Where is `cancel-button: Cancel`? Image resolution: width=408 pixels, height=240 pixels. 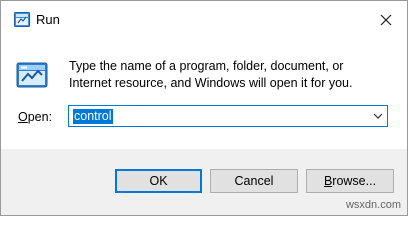
cancel-button: Cancel is located at coordinates (254, 181).